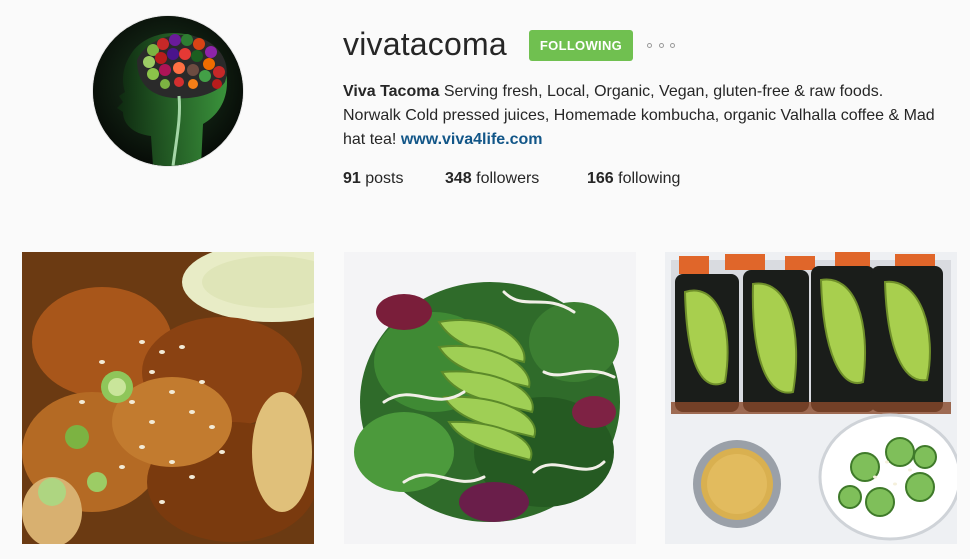 This screenshot has width=970, height=559. I want to click on posts-count: 91 posts, so click(373, 179).